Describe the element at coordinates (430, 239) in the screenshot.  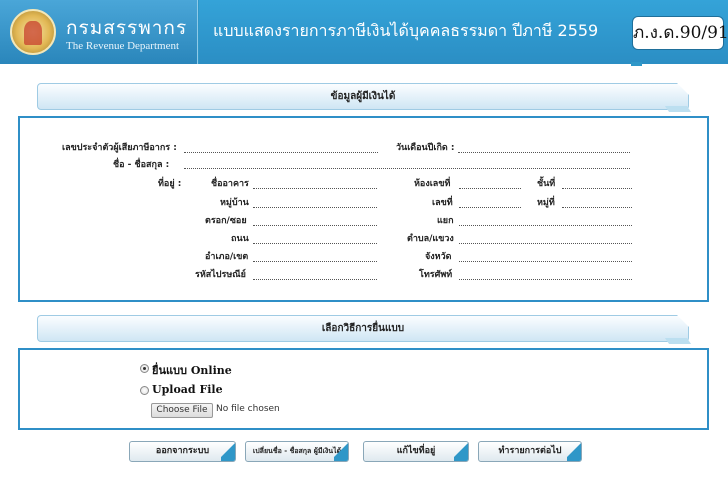
I see `subdistrict-label: ตำบล/แขวง` at that location.